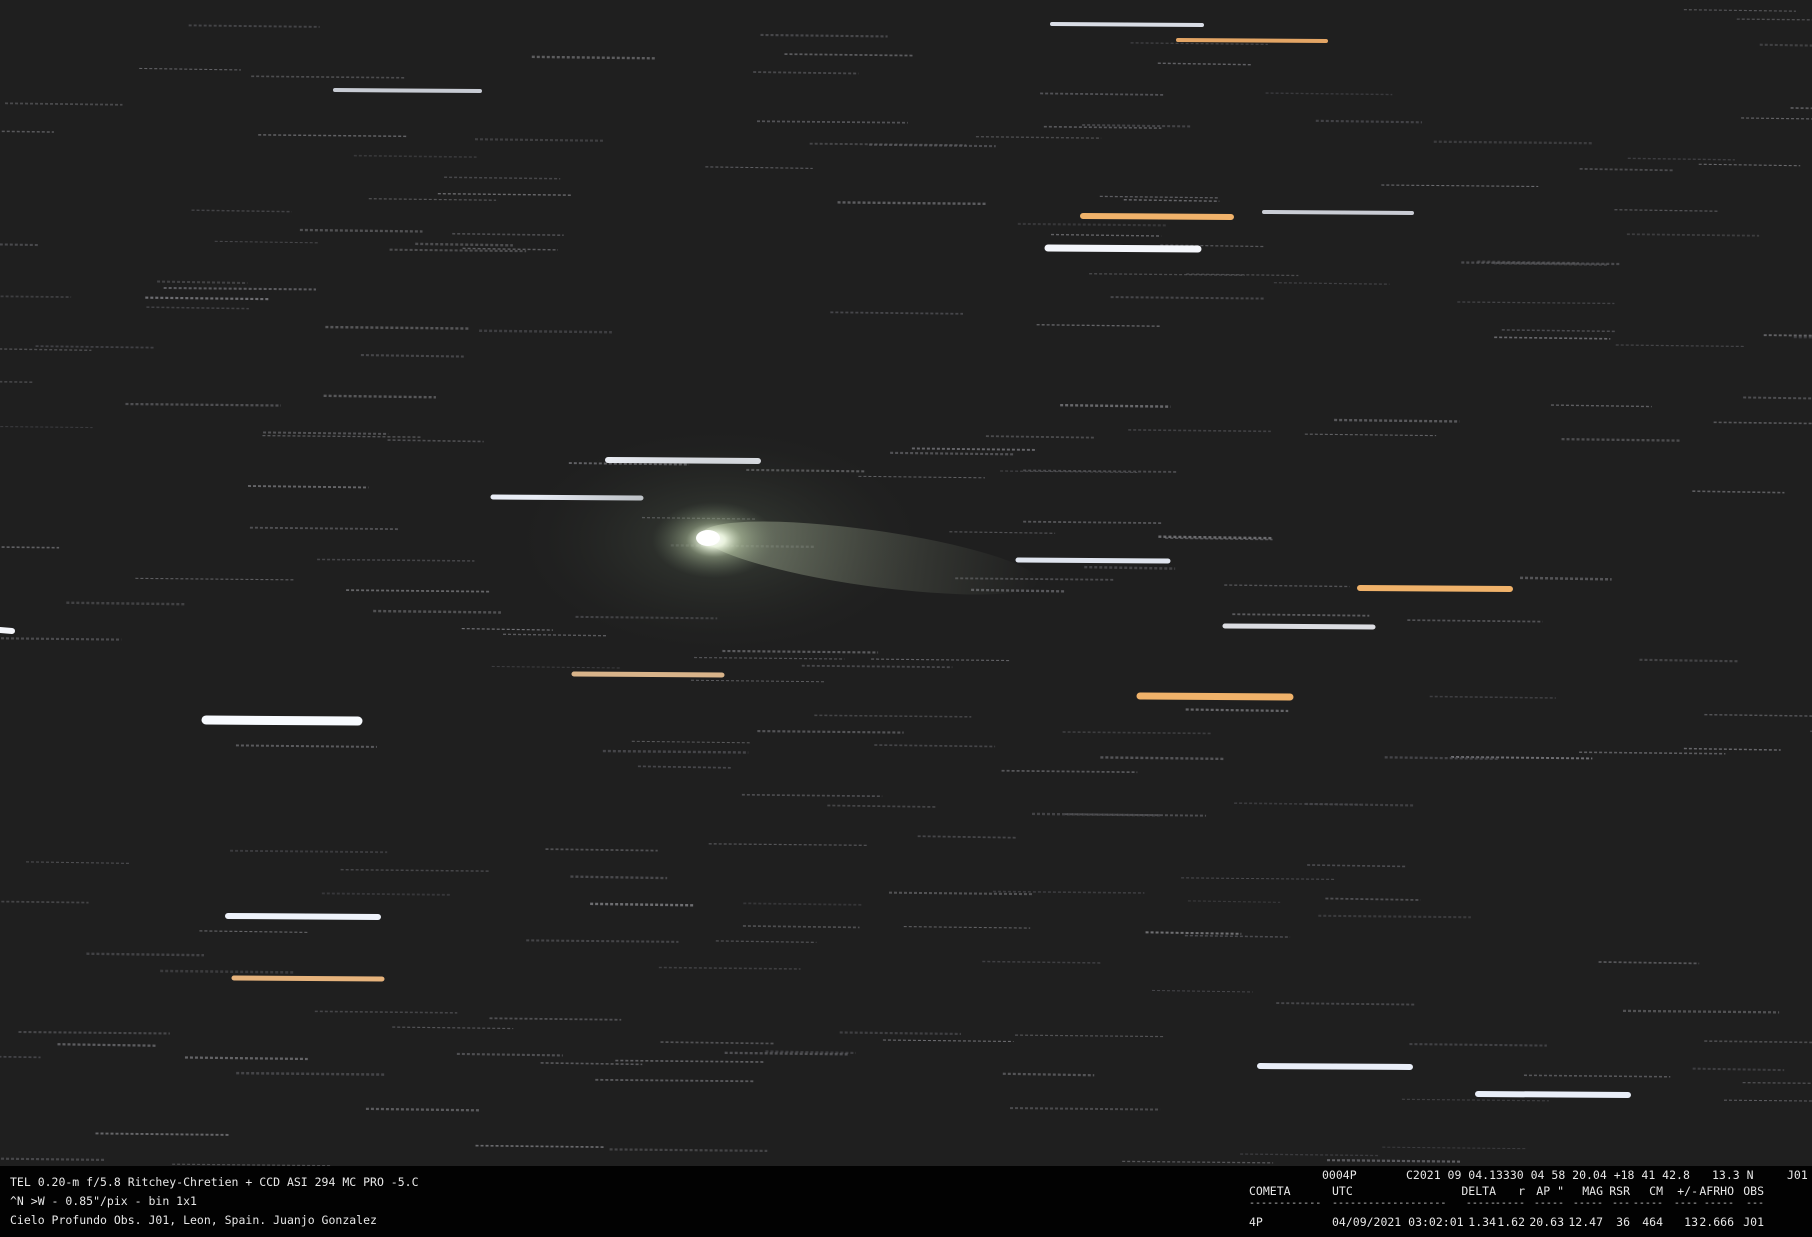 This screenshot has width=1812, height=1237. What do you see at coordinates (103, 1201) in the screenshot?
I see `caption-orientation: ^N >W - 0.85"/pix - bin 1x1` at bounding box center [103, 1201].